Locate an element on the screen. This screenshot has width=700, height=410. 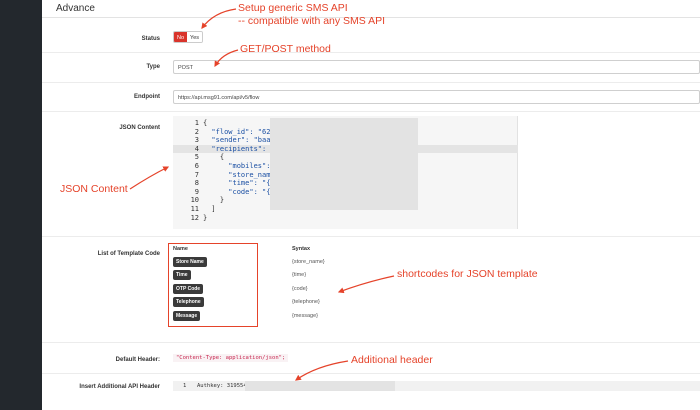
annotation-additional-header: Additional header is located at coordinates (392, 360).